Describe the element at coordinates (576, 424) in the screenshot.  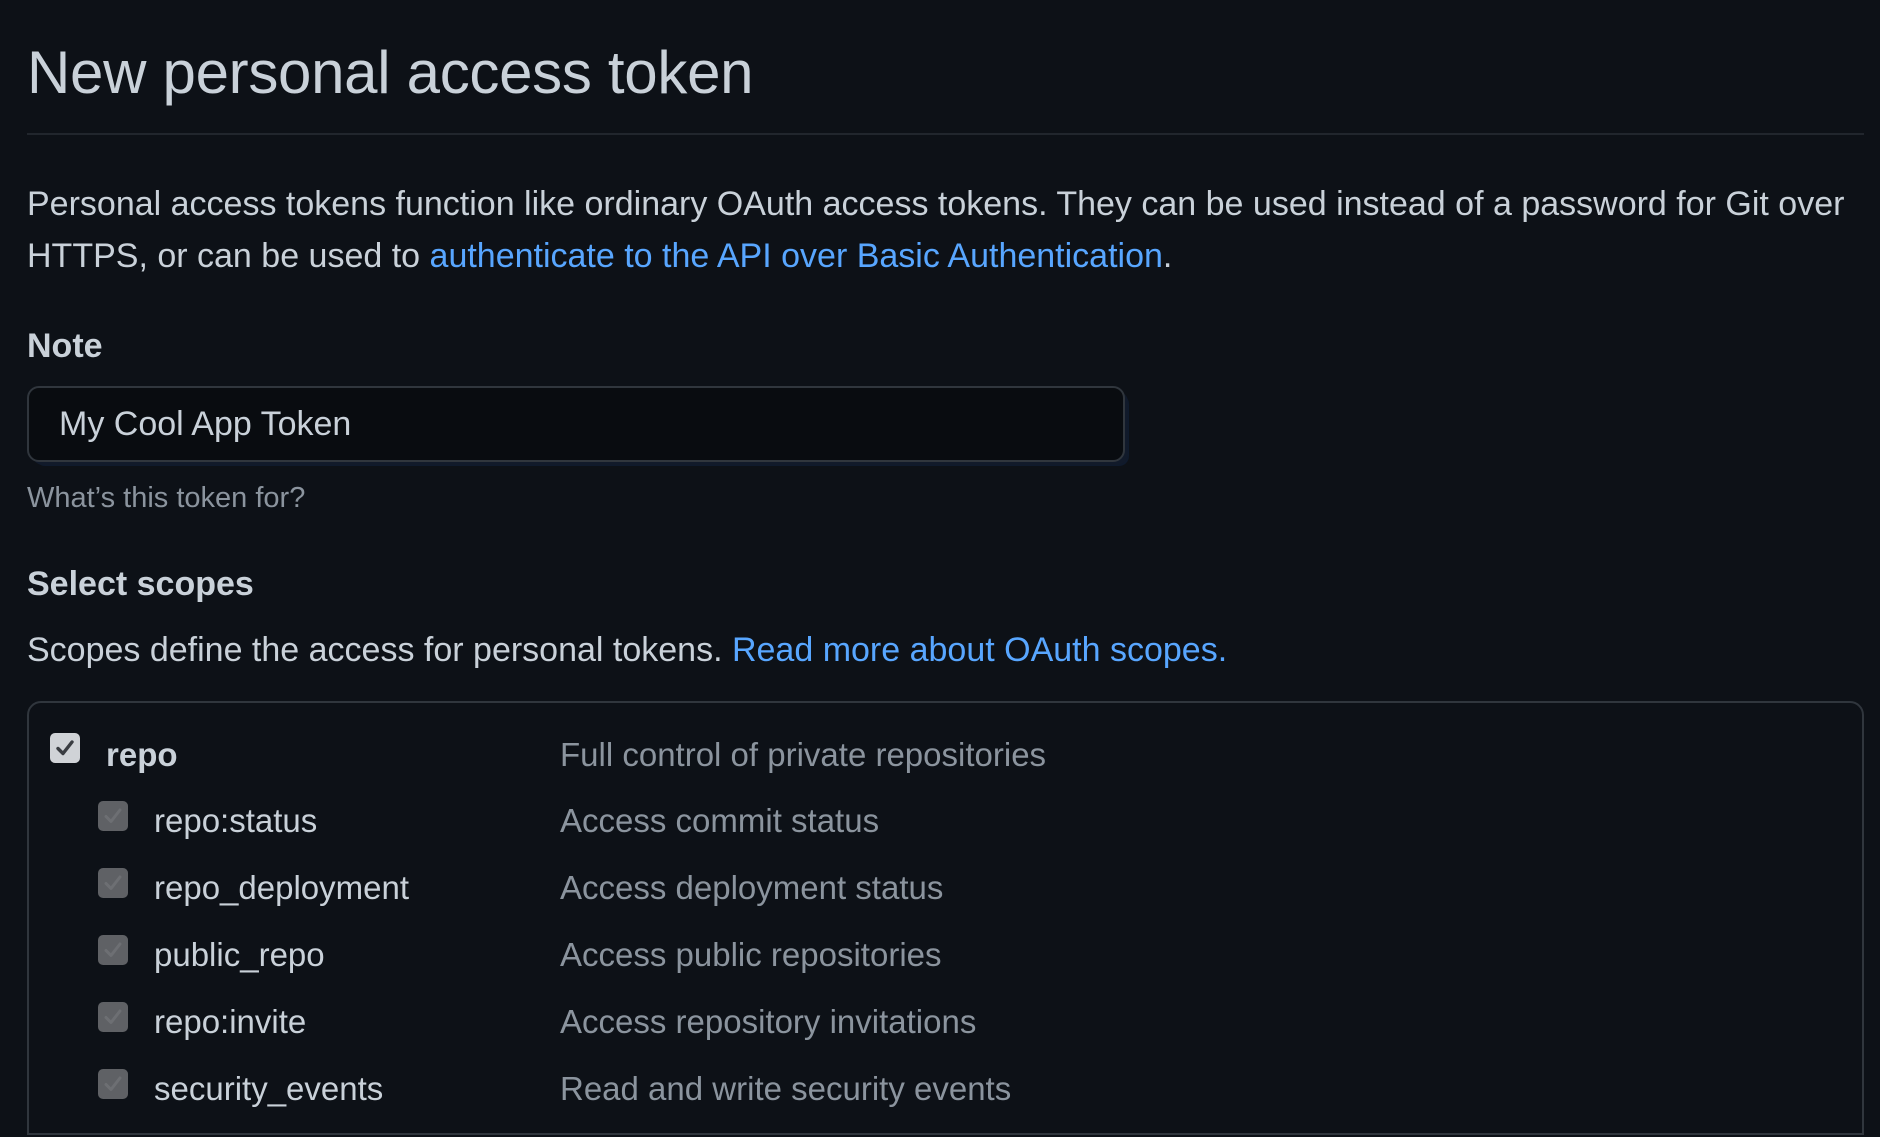
I see `note-input` at that location.